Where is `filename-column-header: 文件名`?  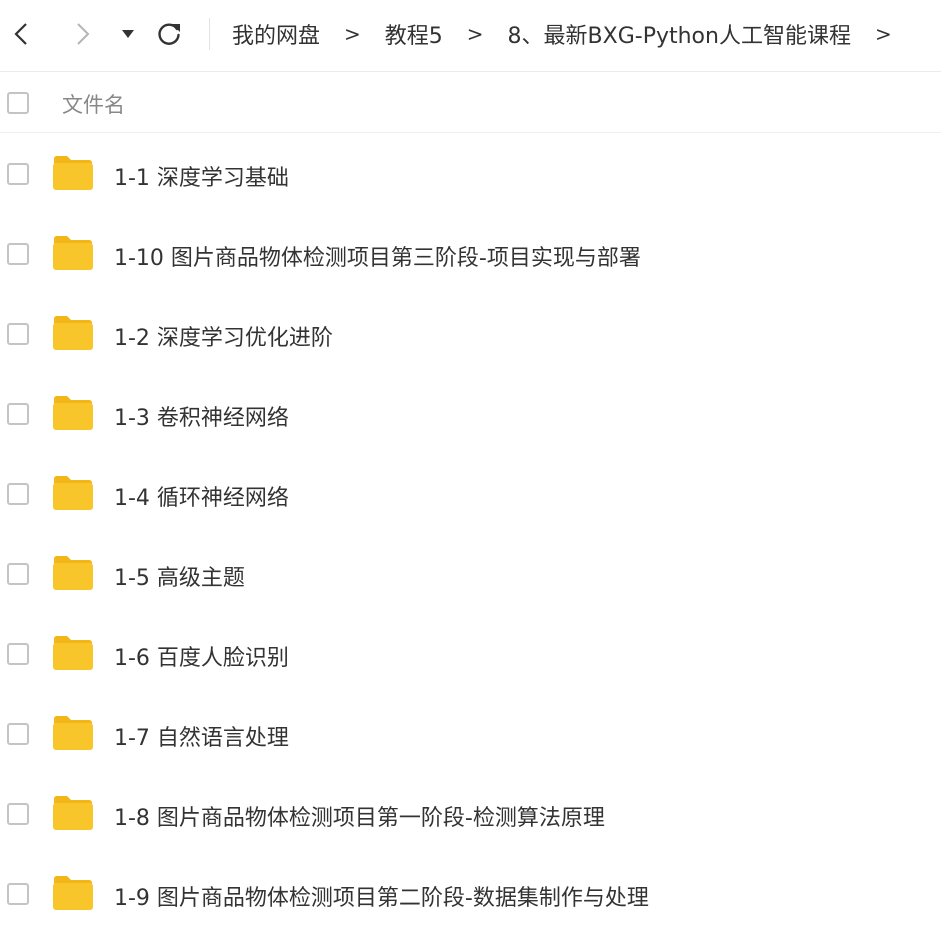
filename-column-header: 文件名 is located at coordinates (93, 104).